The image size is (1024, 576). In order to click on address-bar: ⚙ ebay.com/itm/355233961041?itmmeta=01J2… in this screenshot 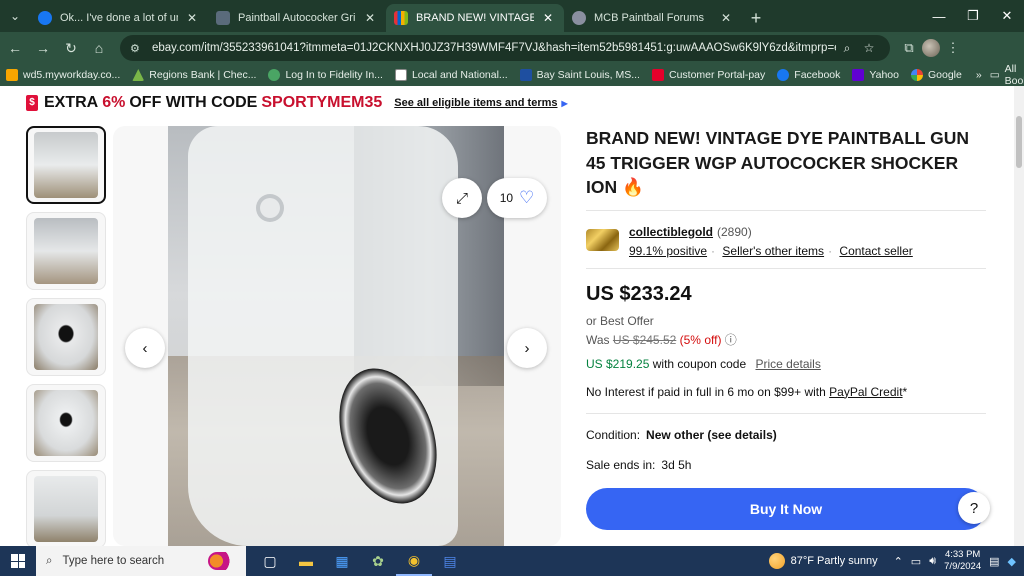, I will do `click(505, 48)`.